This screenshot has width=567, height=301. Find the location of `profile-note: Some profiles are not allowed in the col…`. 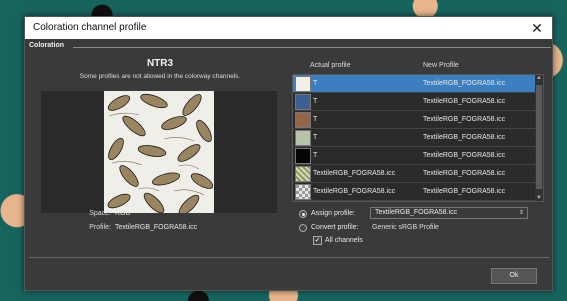

profile-note: Some profiles are not allowed in the col… is located at coordinates (160, 76).